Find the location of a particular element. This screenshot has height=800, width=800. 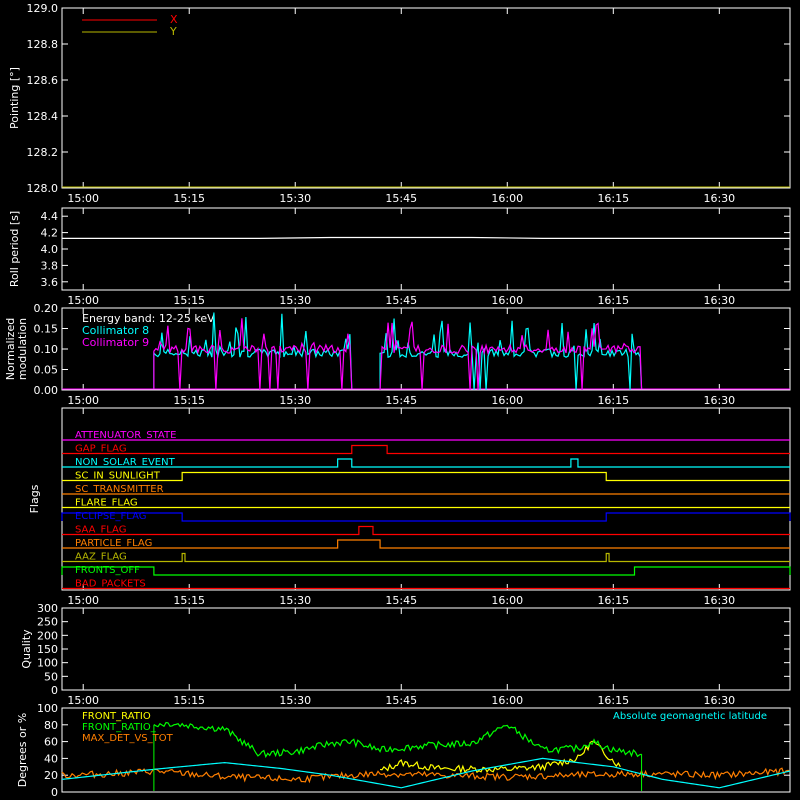

flag-label-aaz-flag: AAZ_FLAG is located at coordinates (101, 557).